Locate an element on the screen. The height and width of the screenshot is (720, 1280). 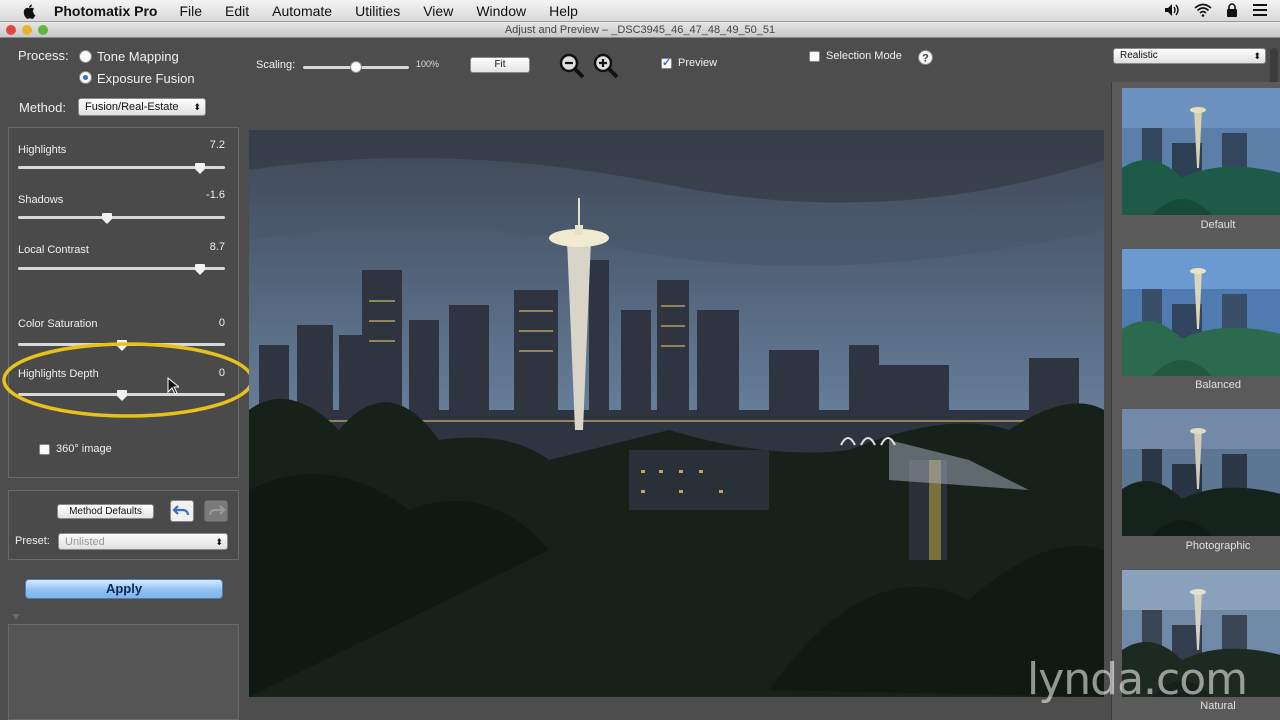
tone-mapping-radio is located at coordinates (85, 56).